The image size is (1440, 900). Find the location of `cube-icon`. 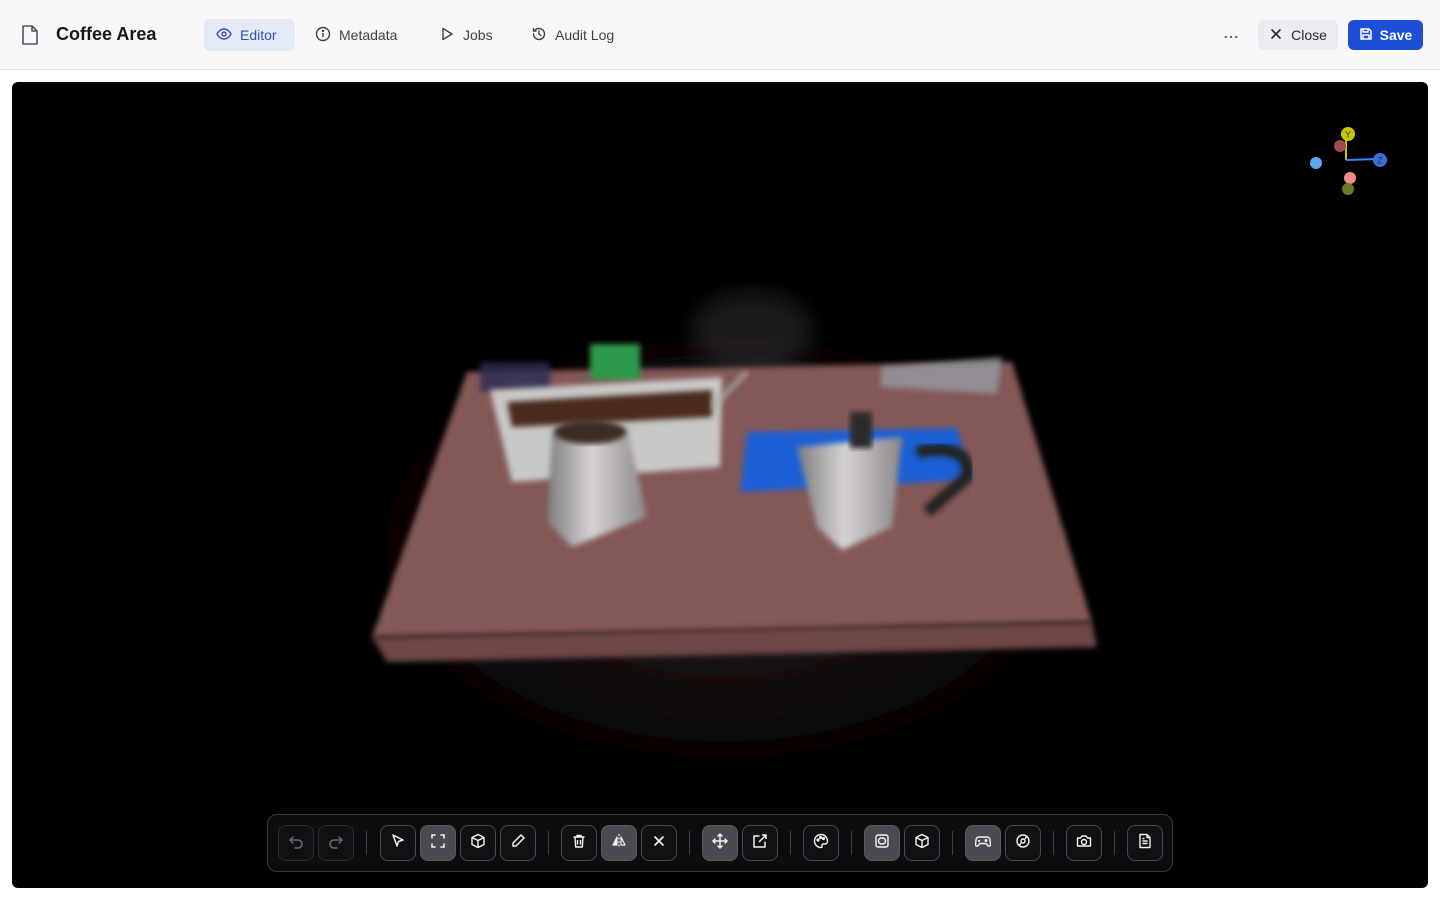

cube-icon is located at coordinates (922, 843).